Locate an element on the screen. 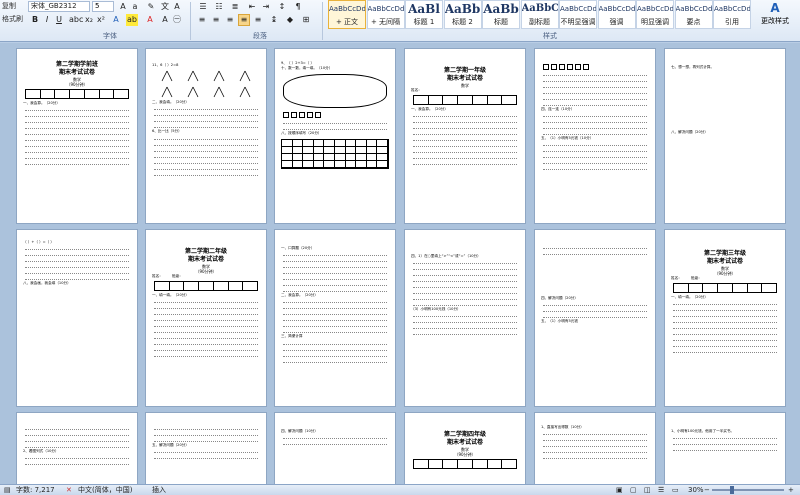 This screenshot has width=800, height=495. copy-button: 复制 is located at coordinates (13, 6).